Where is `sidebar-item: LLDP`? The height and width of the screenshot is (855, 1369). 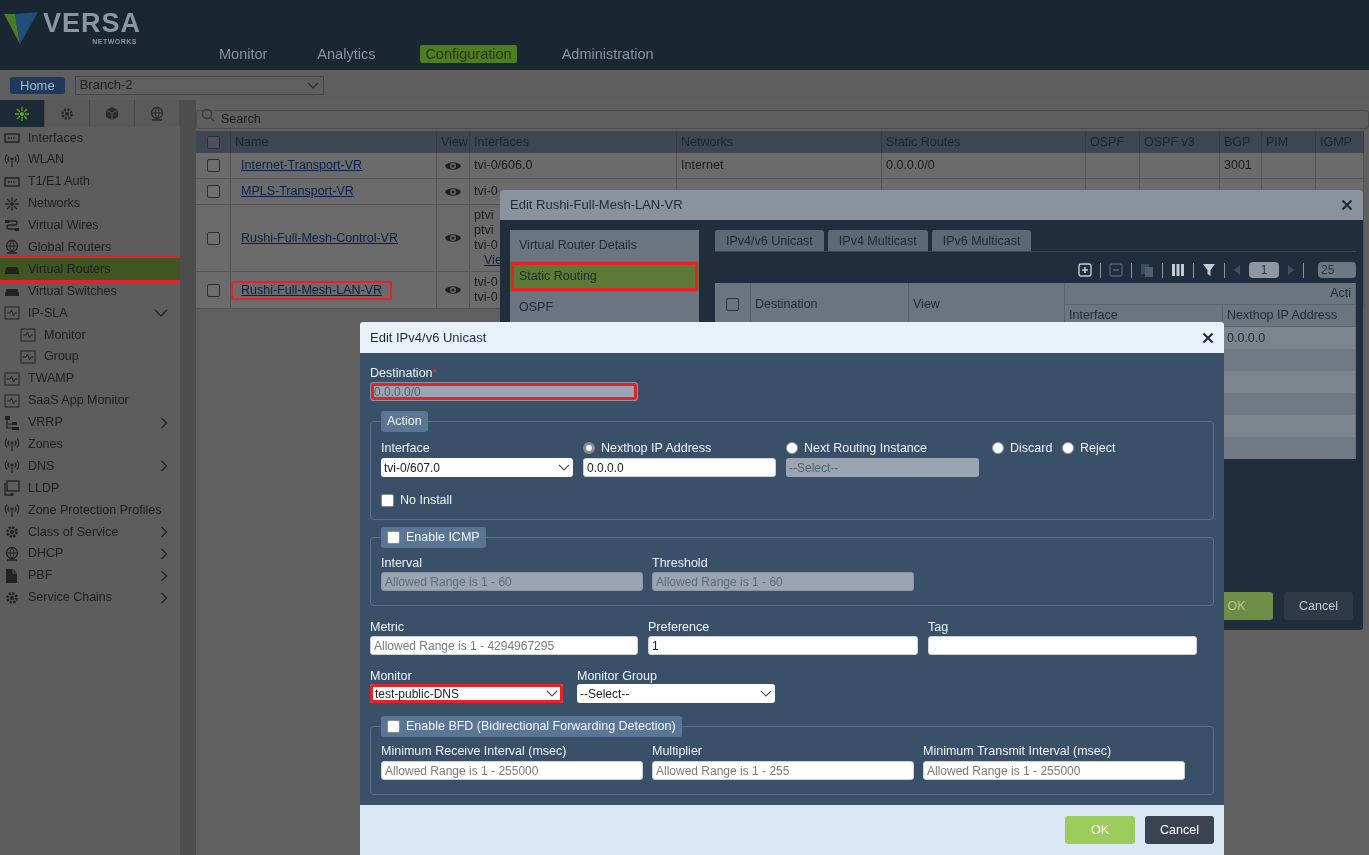 sidebar-item: LLDP is located at coordinates (90, 488).